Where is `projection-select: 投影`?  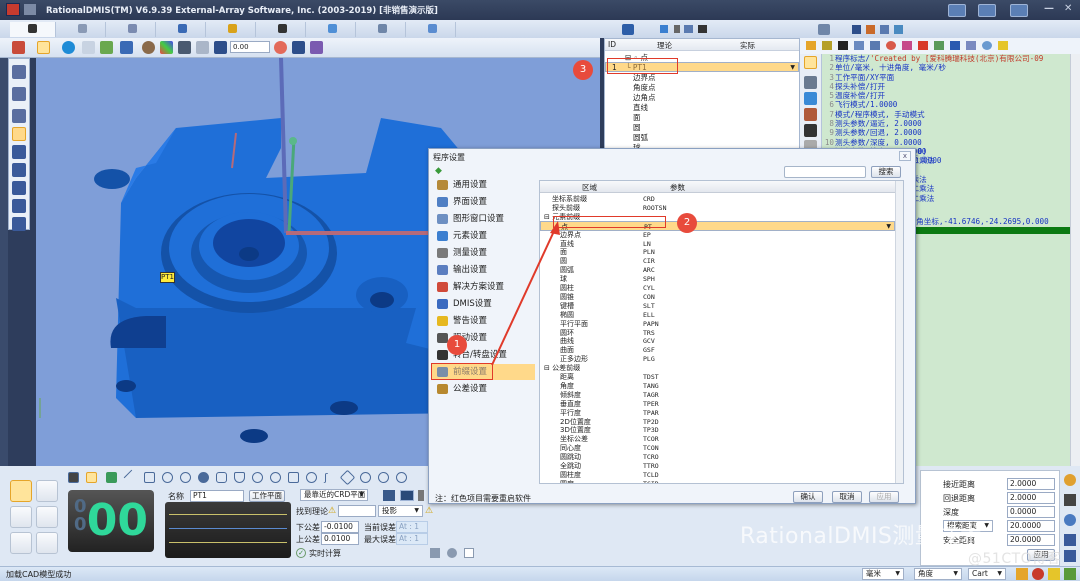 projection-select: 投影 is located at coordinates (400, 511).